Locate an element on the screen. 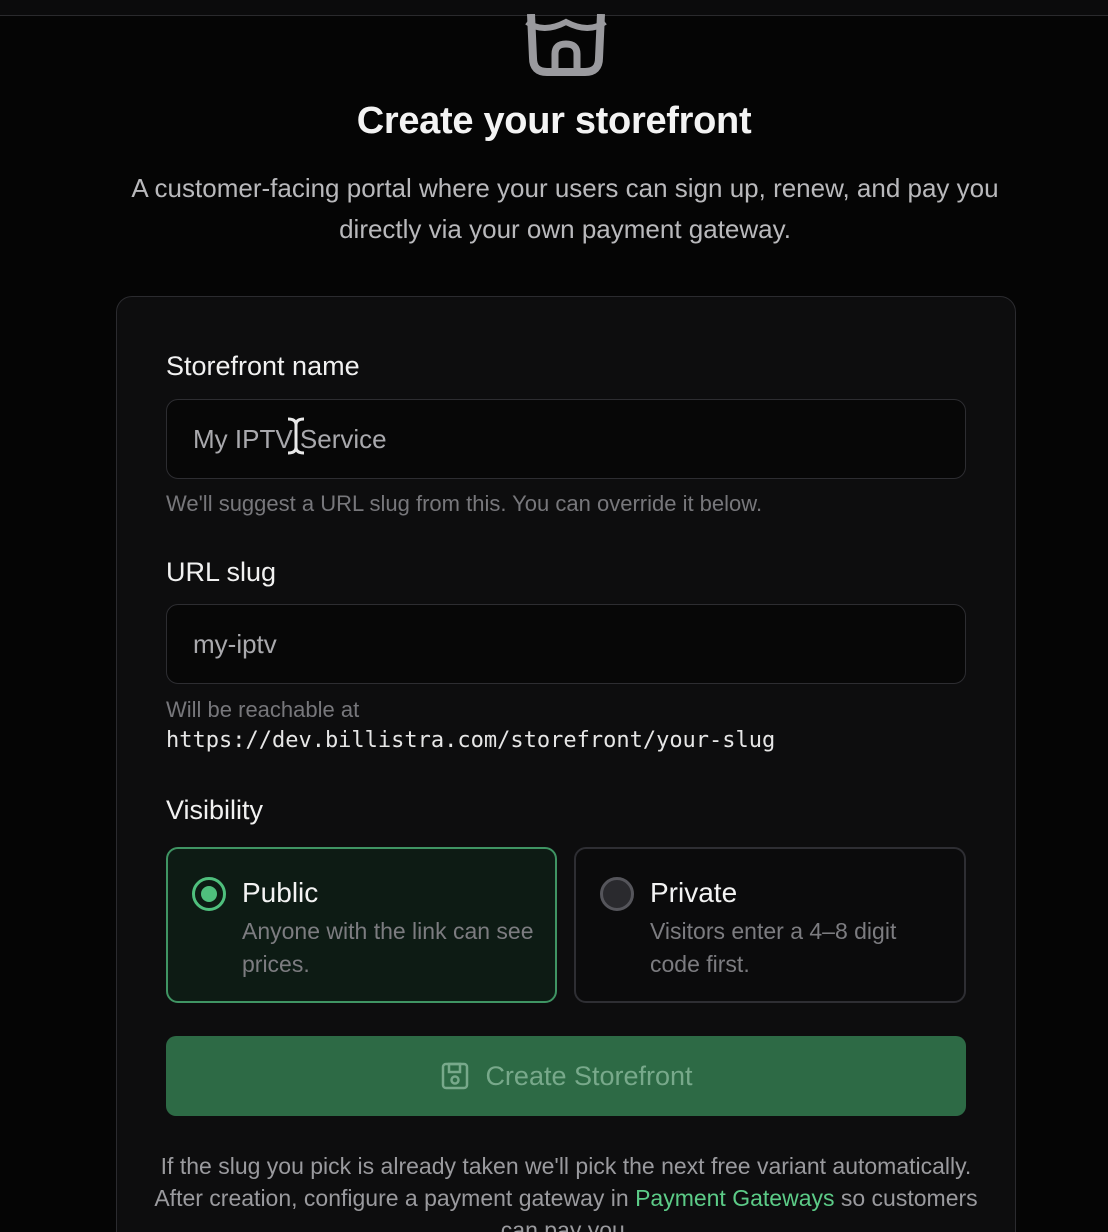 The height and width of the screenshot is (1232, 1108). storefront-icon is located at coordinates (566, 45).